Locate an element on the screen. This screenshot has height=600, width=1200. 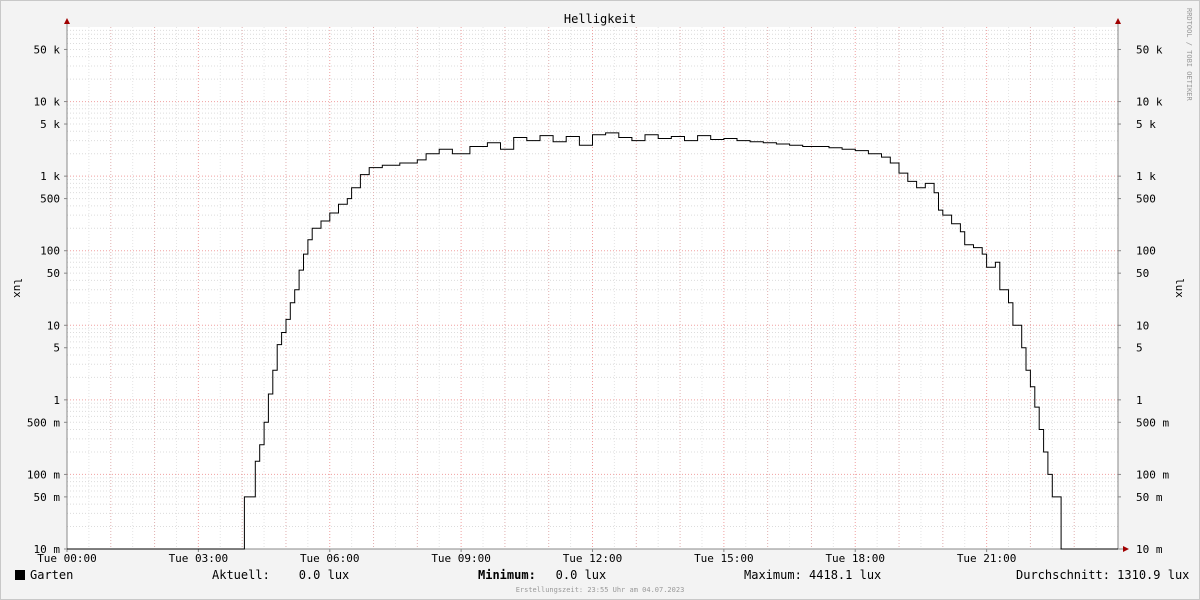
y-tick-label-right: 1 k is located at coordinates (1146, 176).